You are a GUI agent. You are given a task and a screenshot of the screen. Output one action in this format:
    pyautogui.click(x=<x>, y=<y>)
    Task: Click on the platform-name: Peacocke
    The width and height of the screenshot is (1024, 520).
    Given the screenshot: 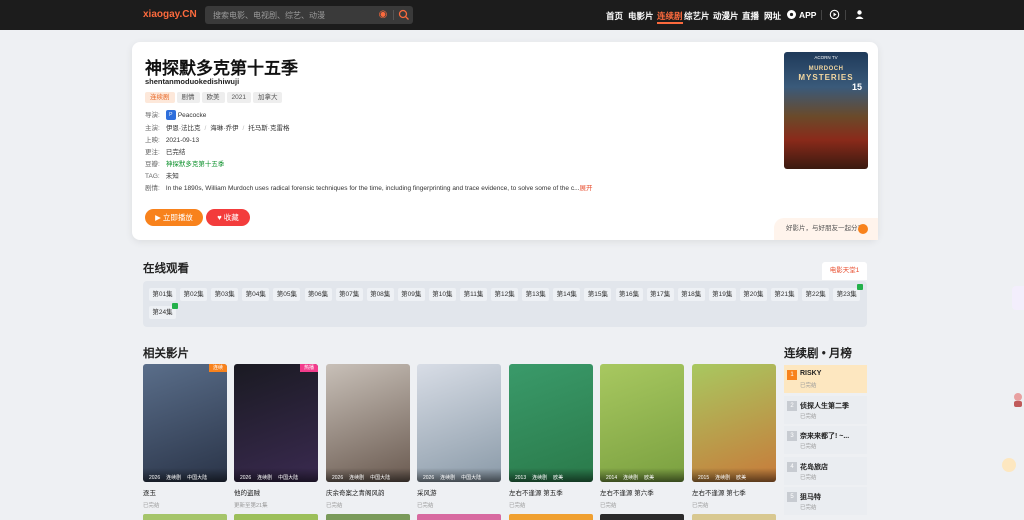 What is the action you would take?
    pyautogui.click(x=192, y=115)
    